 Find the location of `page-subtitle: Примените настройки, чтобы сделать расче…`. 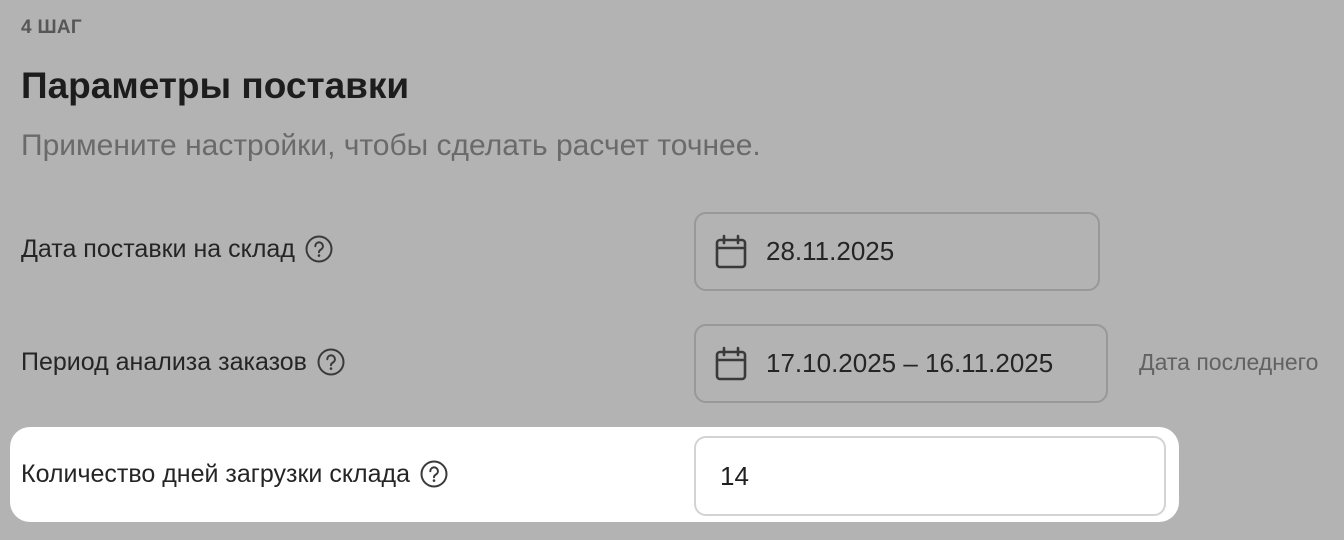

page-subtitle: Примените настройки, чтобы сделать расче… is located at coordinates (391, 145).